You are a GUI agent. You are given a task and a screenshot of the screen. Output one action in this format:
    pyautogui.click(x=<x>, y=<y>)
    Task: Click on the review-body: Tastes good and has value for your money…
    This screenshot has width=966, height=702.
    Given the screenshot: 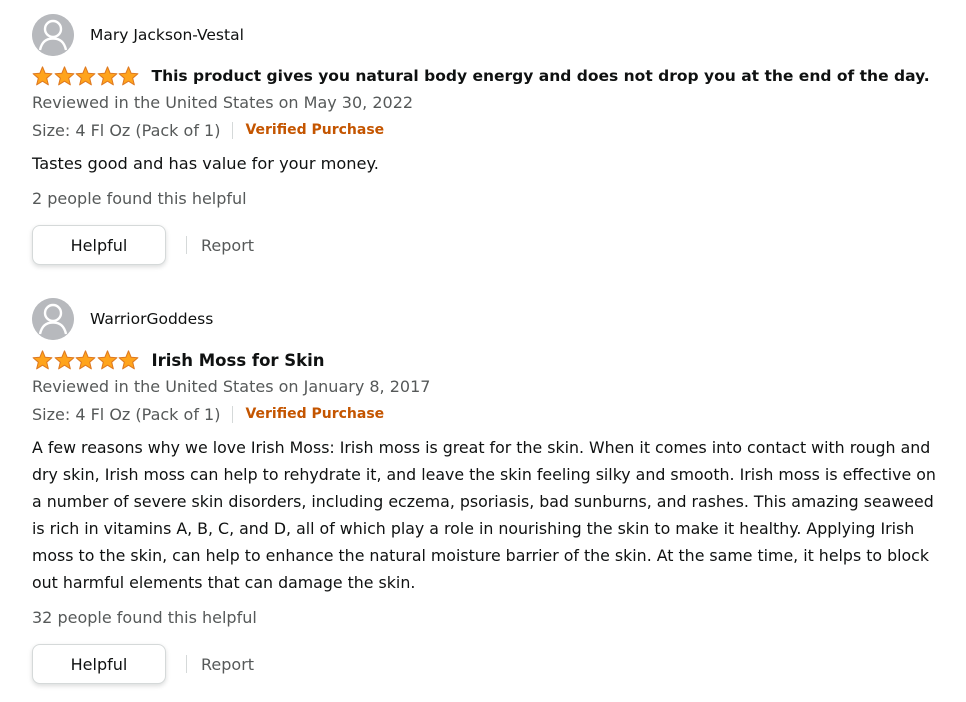 What is the action you would take?
    pyautogui.click(x=205, y=163)
    